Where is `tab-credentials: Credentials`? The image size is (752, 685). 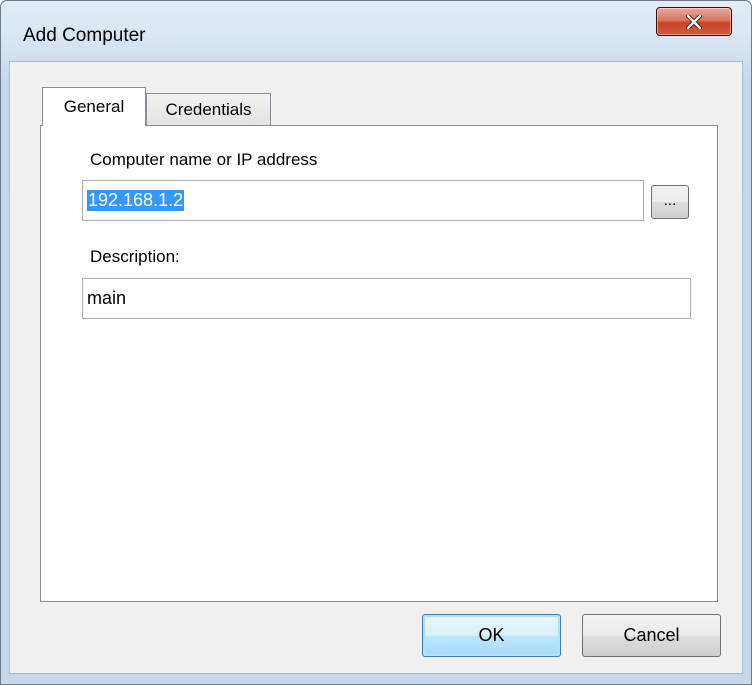
tab-credentials: Credentials is located at coordinates (208, 109).